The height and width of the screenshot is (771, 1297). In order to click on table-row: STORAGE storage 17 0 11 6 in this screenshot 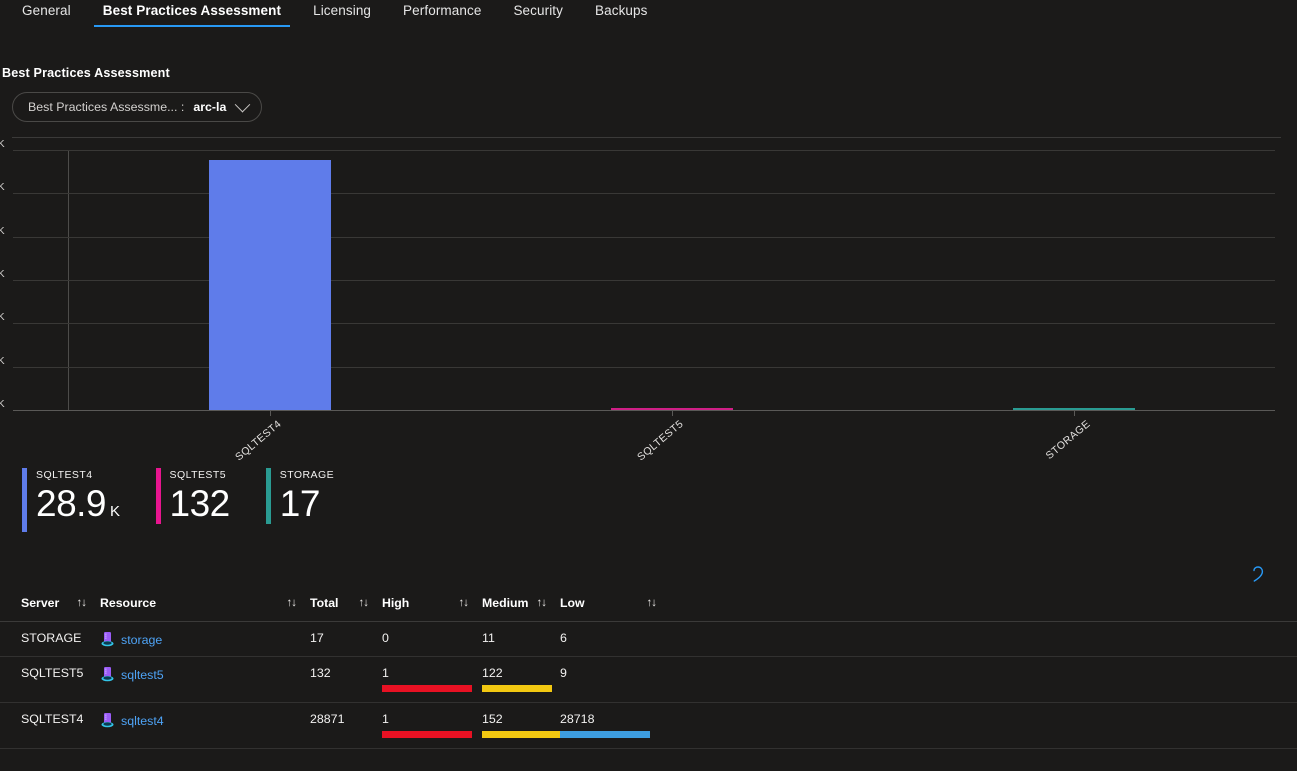, I will do `click(648, 639)`.